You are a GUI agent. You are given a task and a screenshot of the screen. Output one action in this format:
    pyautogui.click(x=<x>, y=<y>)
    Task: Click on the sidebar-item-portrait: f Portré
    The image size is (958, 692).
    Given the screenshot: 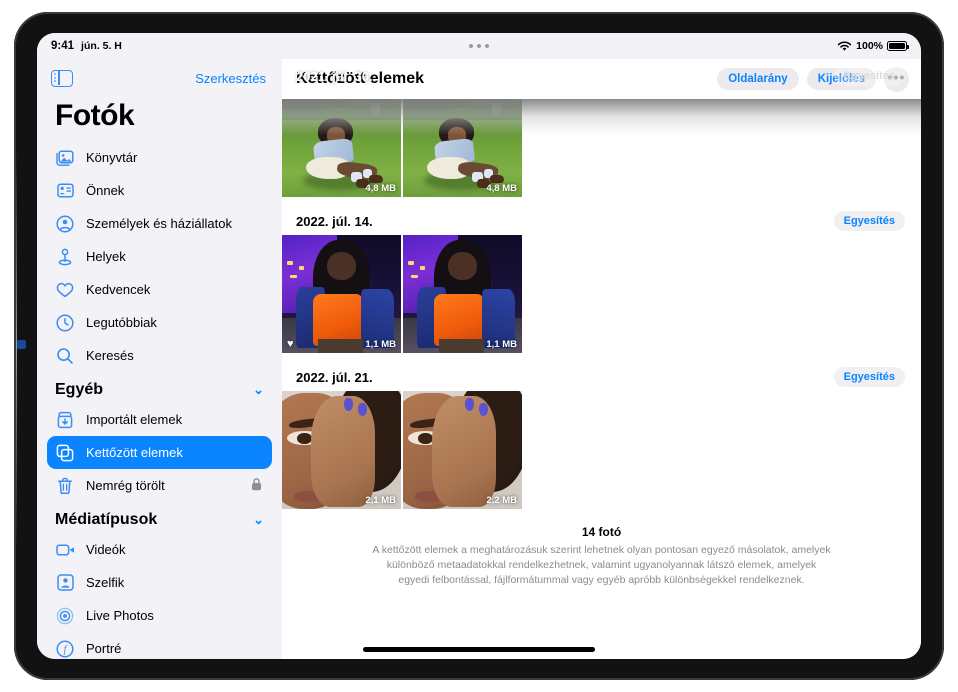 What is the action you would take?
    pyautogui.click(x=159, y=645)
    